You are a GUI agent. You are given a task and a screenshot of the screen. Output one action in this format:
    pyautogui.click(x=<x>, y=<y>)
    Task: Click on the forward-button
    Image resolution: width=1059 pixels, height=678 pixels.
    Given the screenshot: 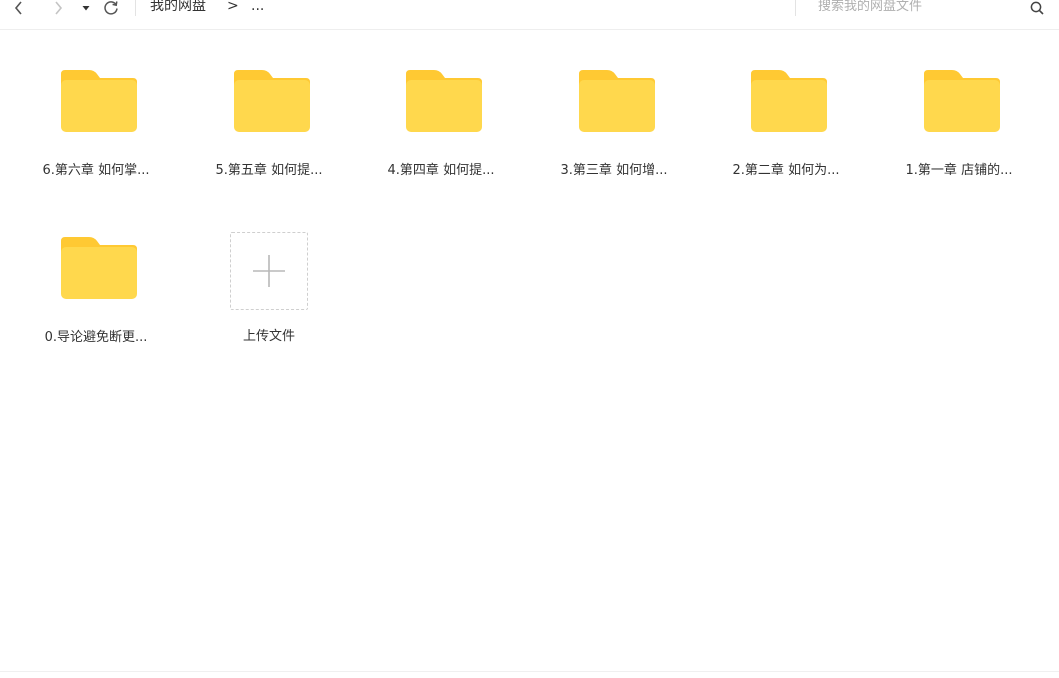 What is the action you would take?
    pyautogui.click(x=58, y=8)
    